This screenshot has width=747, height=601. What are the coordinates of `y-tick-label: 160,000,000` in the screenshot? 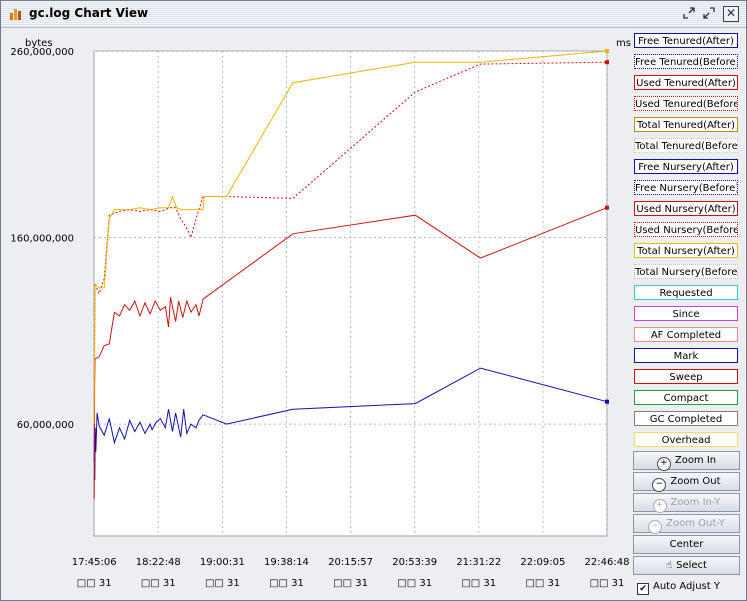 It's located at (42, 239).